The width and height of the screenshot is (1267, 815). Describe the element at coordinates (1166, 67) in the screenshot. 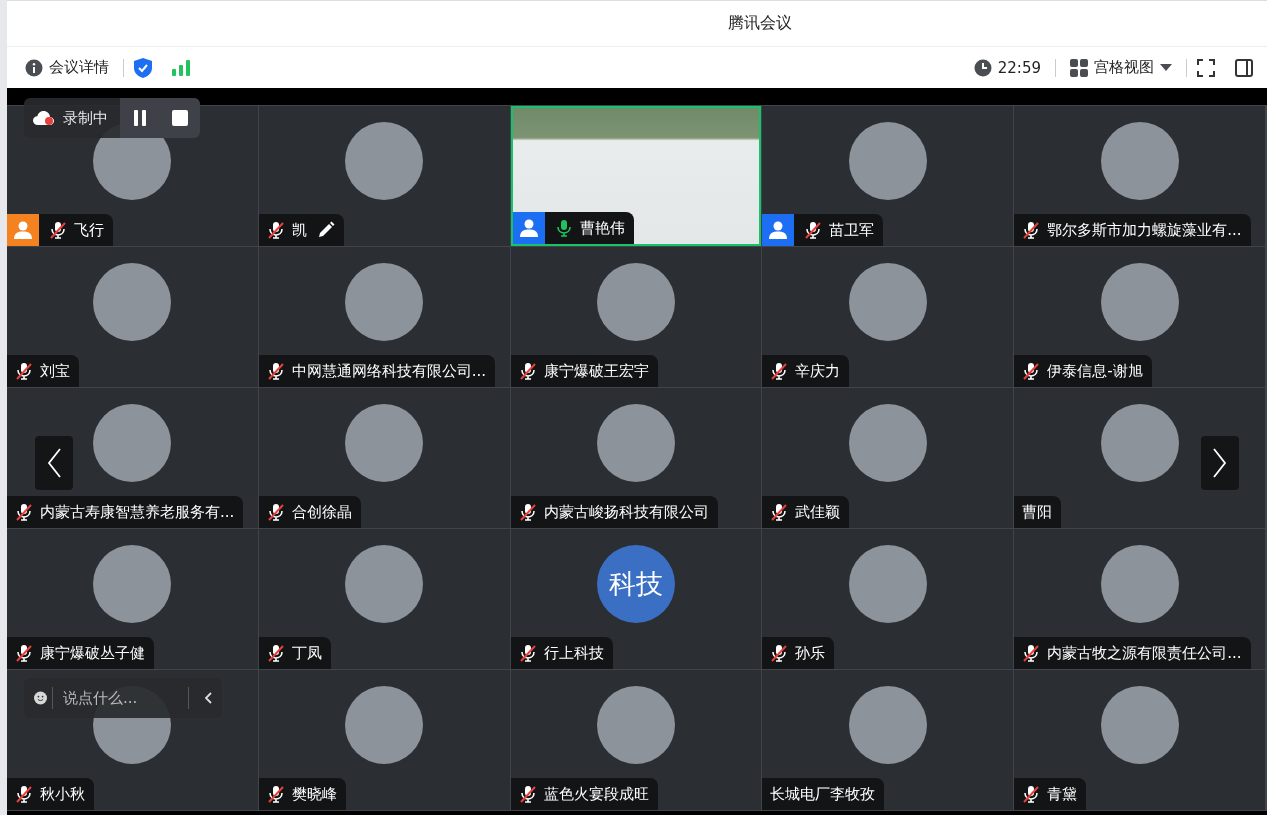

I see `caret-icon` at that location.